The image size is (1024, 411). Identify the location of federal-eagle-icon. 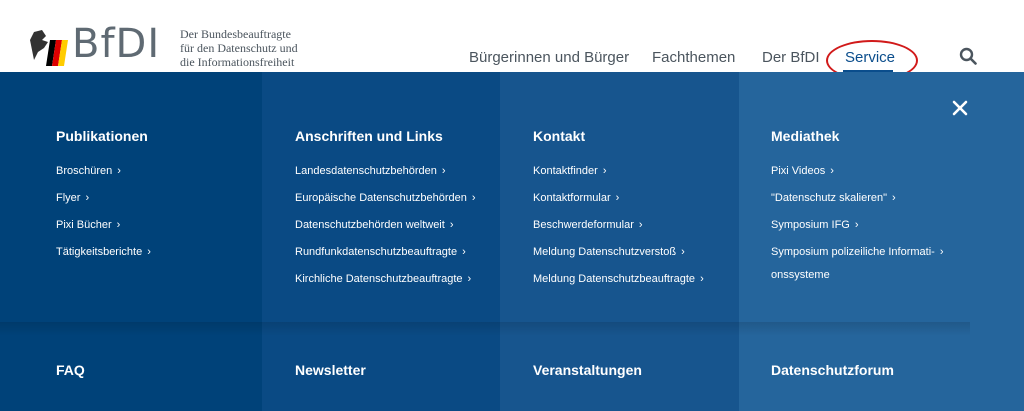
(49, 48).